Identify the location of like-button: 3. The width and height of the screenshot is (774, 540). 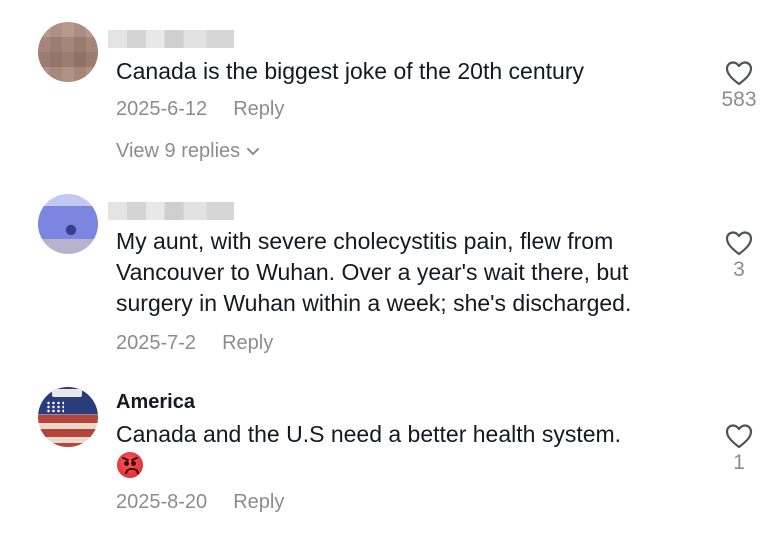
(739, 256).